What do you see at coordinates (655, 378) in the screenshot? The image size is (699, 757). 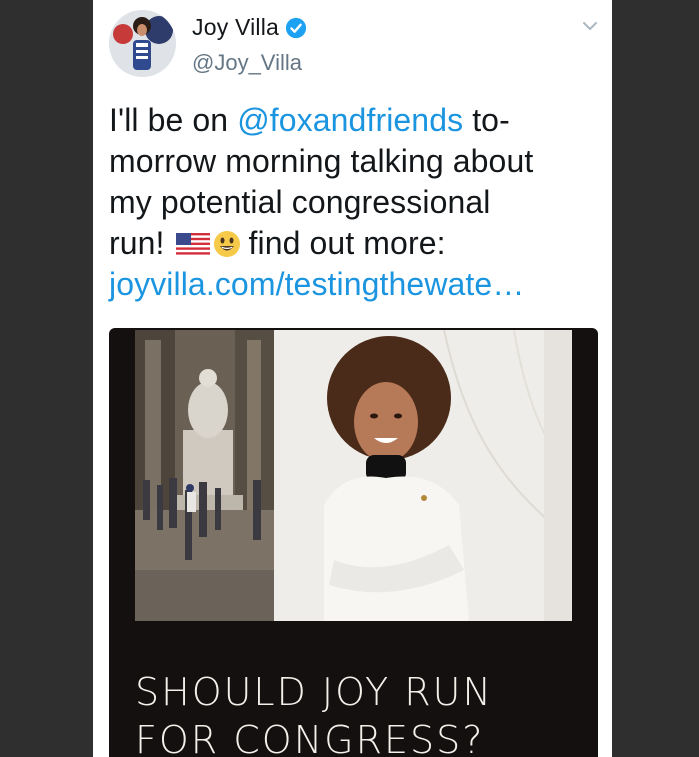 I see `right-backdrop` at bounding box center [655, 378].